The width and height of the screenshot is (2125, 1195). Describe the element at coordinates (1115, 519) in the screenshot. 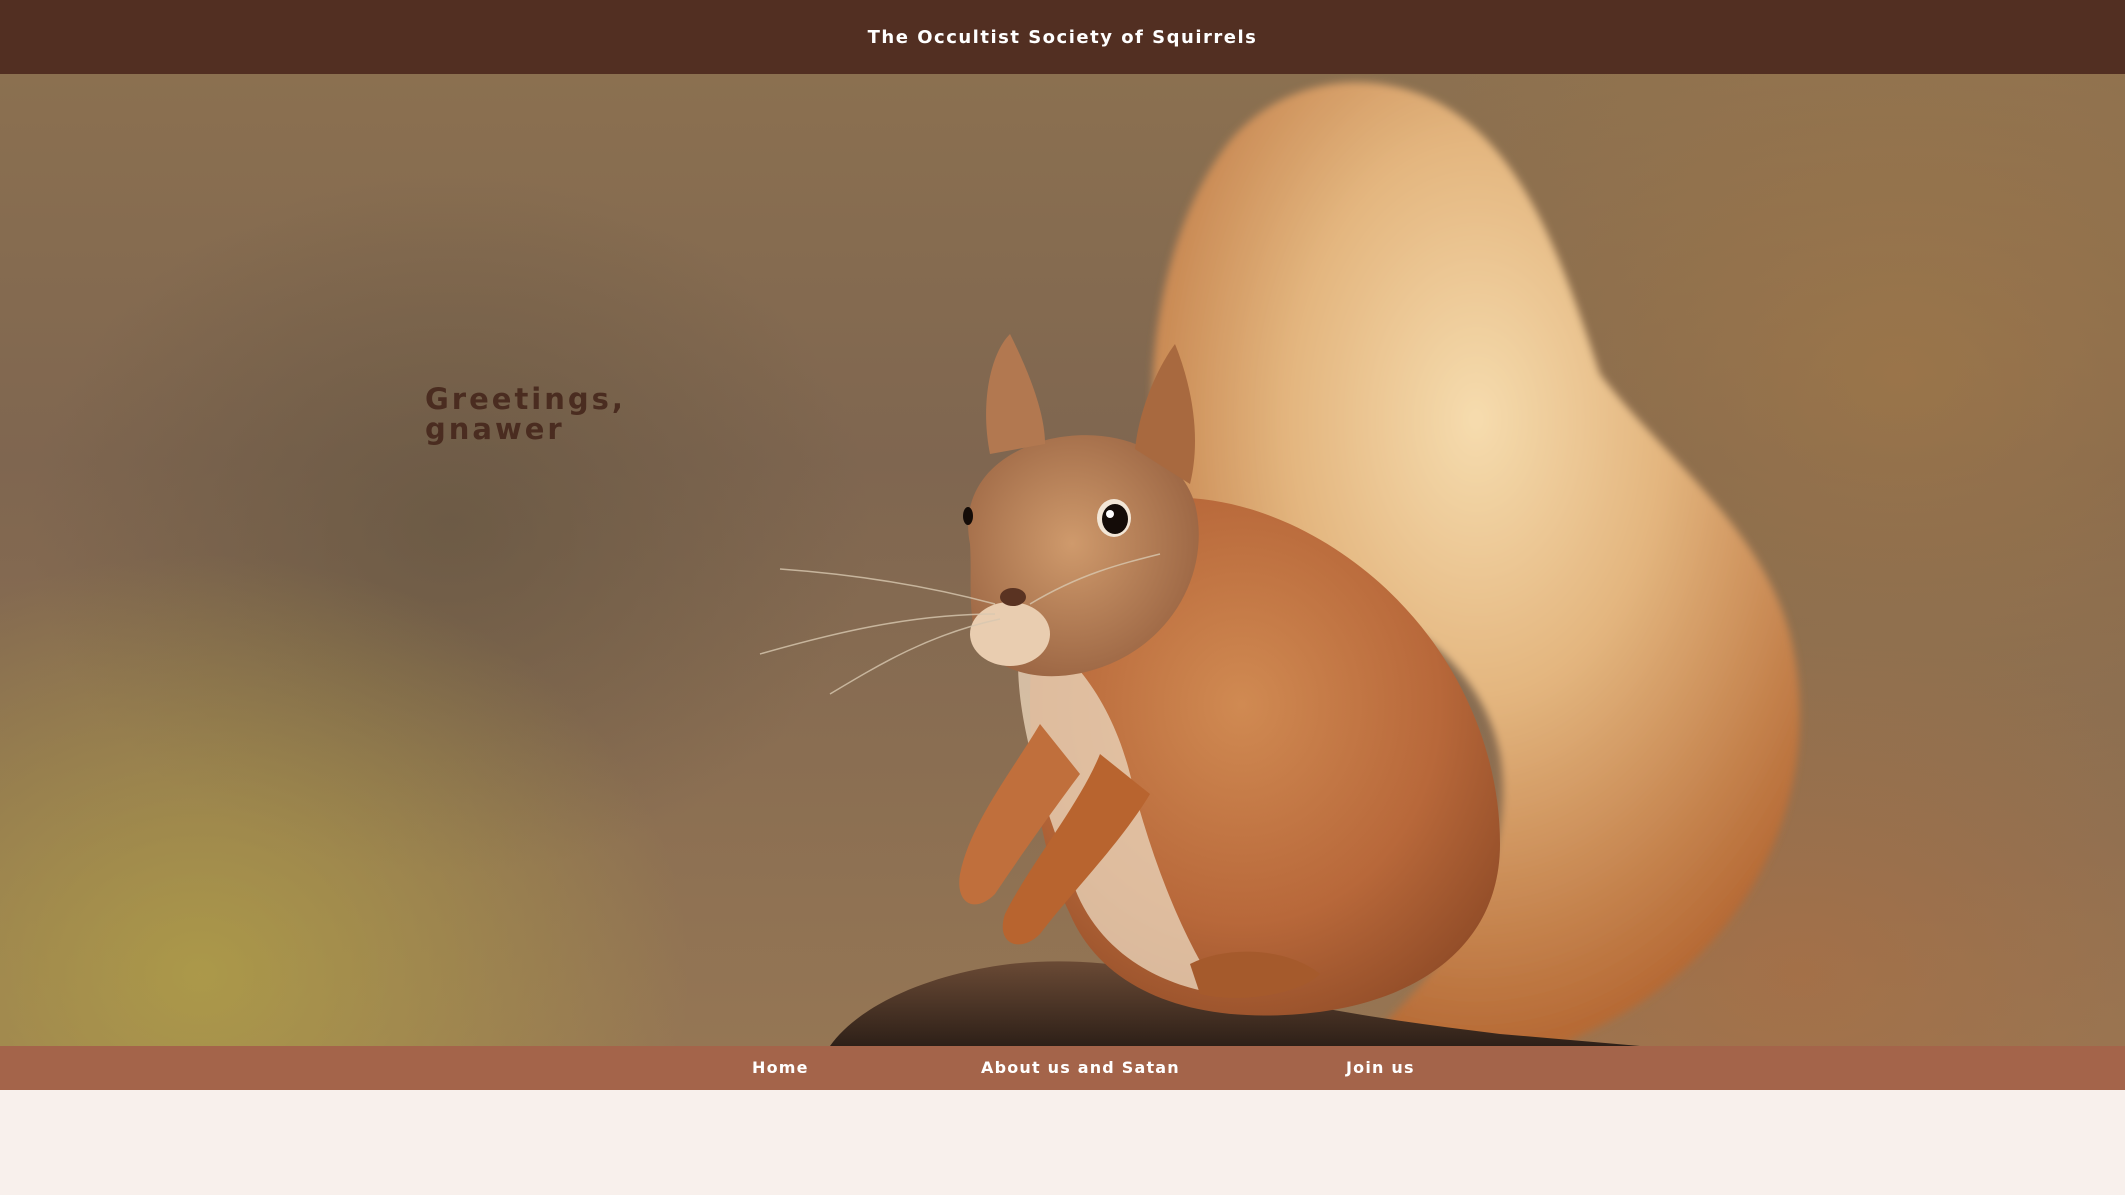

I see `squirrel-eye` at that location.